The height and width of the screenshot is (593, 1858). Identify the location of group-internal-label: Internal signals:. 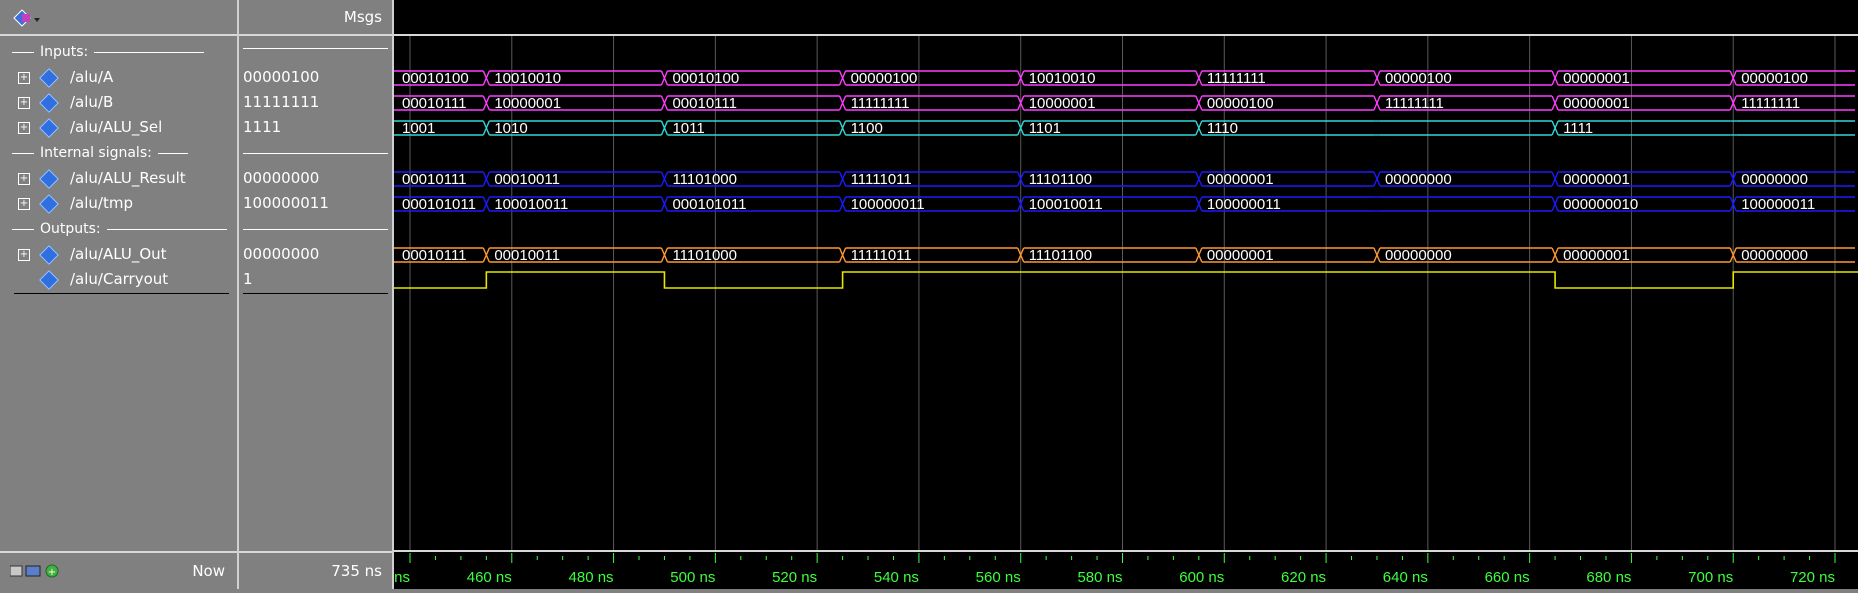
(96, 153).